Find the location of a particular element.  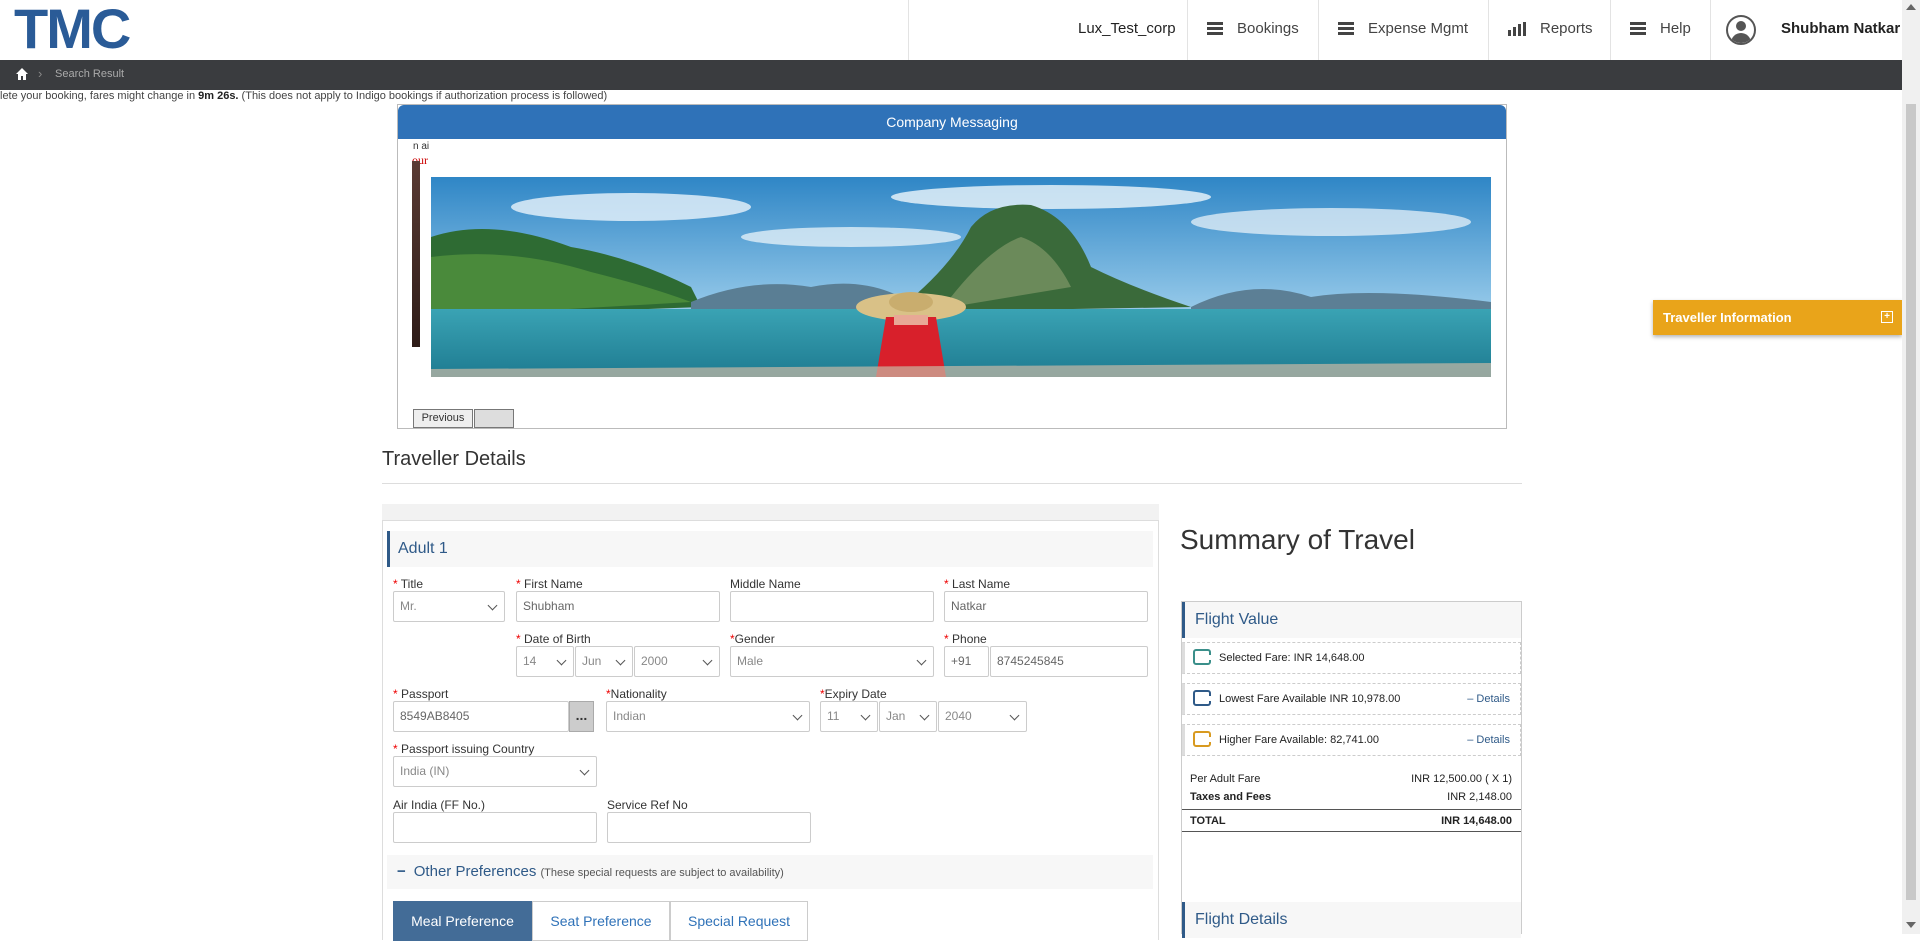

expiry-date-label: *Expiry Date is located at coordinates (853, 694).